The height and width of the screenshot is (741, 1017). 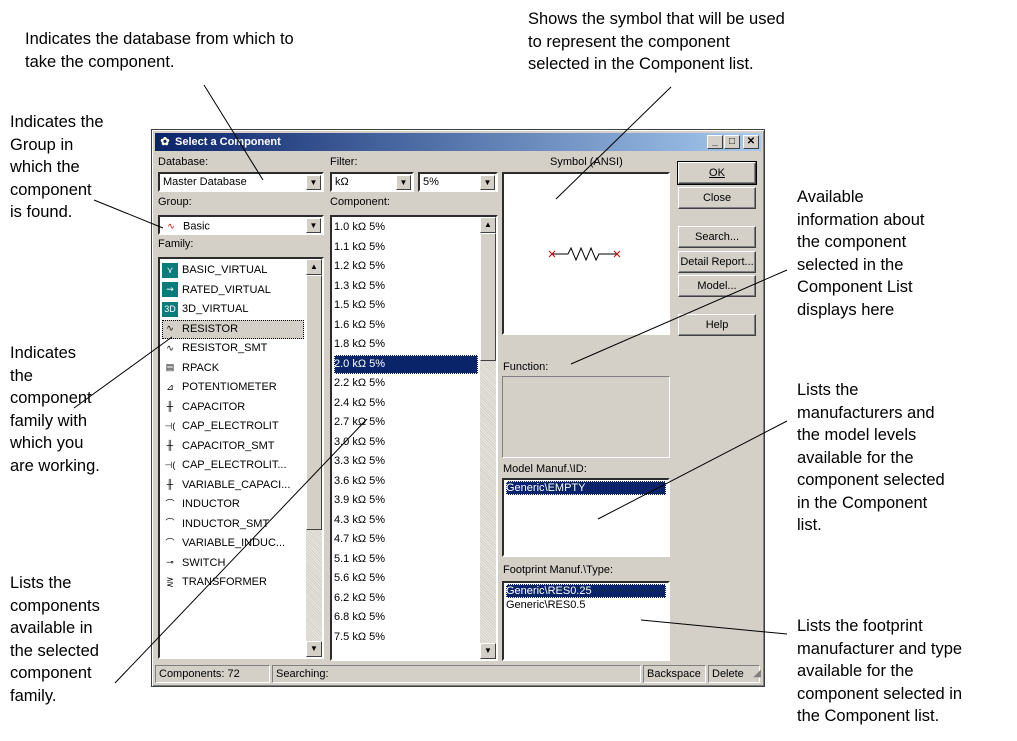 What do you see at coordinates (406, 287) in the screenshot?
I see `component-item: 1.3 kΩ 5%` at bounding box center [406, 287].